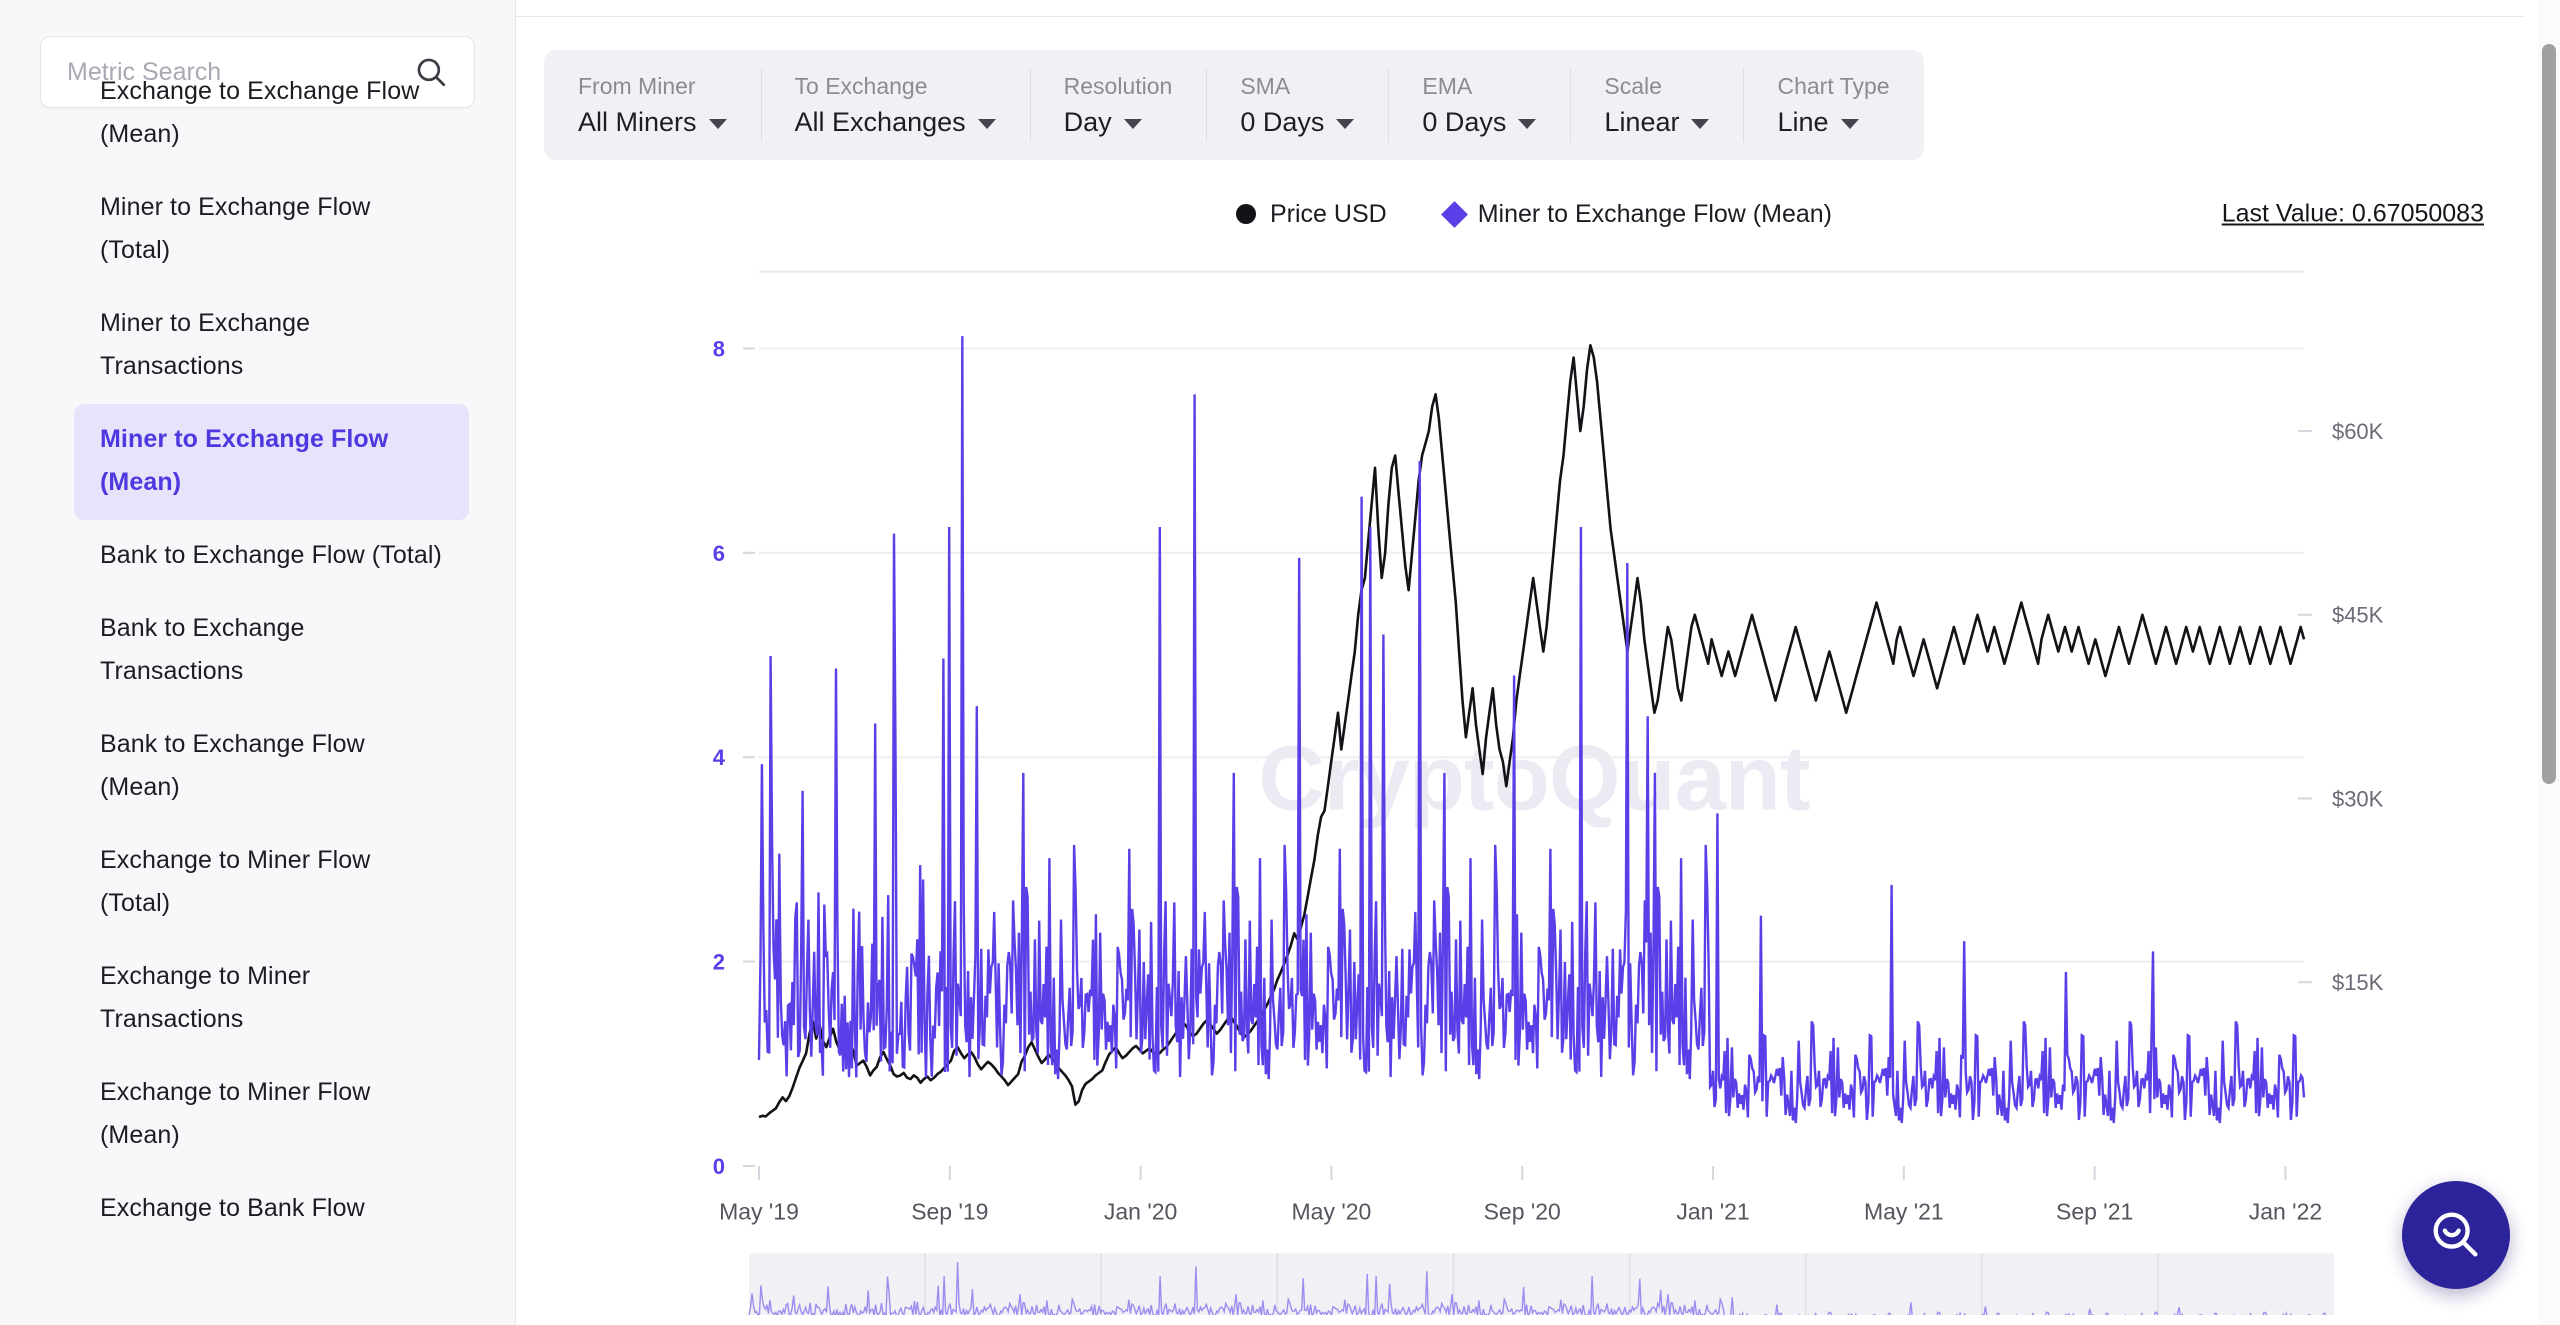  Describe the element at coordinates (759, 1212) in the screenshot. I see `x-axis-tick: May '19` at that location.